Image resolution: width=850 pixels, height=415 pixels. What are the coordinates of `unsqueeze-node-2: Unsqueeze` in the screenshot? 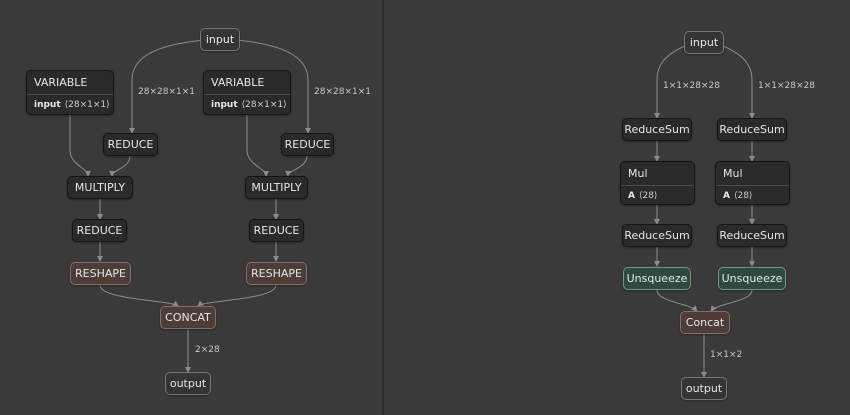 It's located at (752, 278).